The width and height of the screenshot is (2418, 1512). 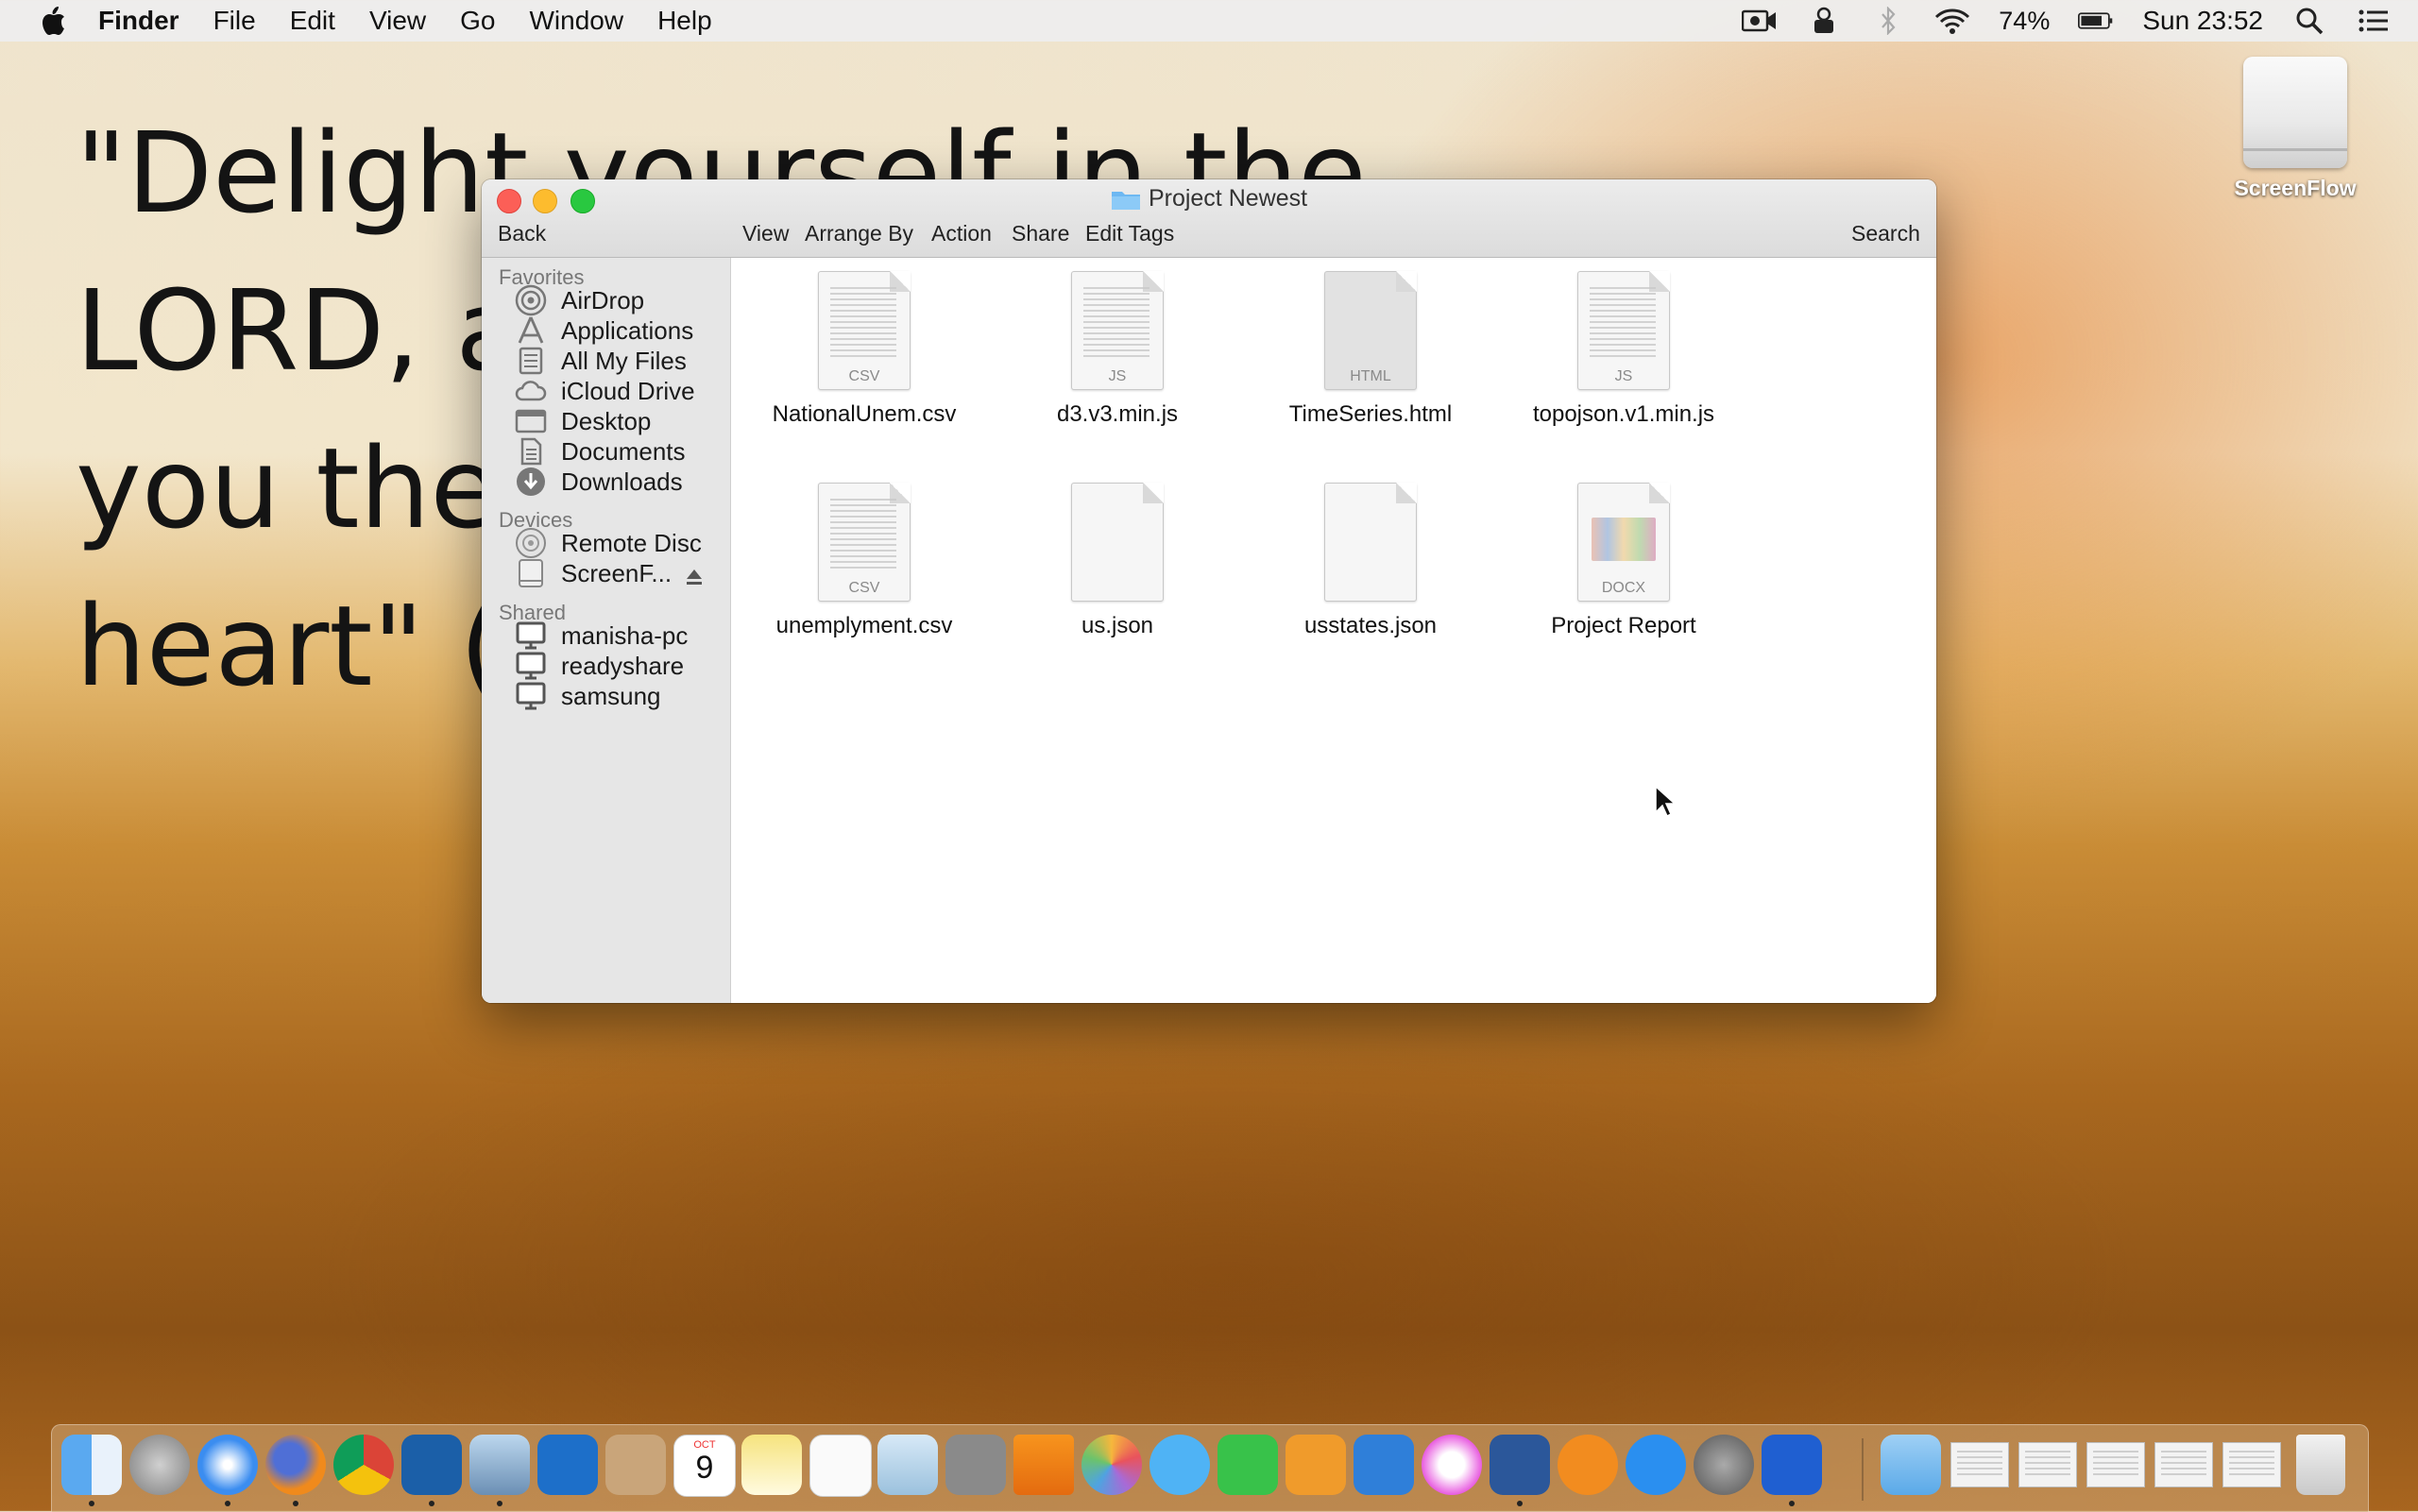 What do you see at coordinates (628, 330) in the screenshot?
I see `sidebar-item-label: Applications` at bounding box center [628, 330].